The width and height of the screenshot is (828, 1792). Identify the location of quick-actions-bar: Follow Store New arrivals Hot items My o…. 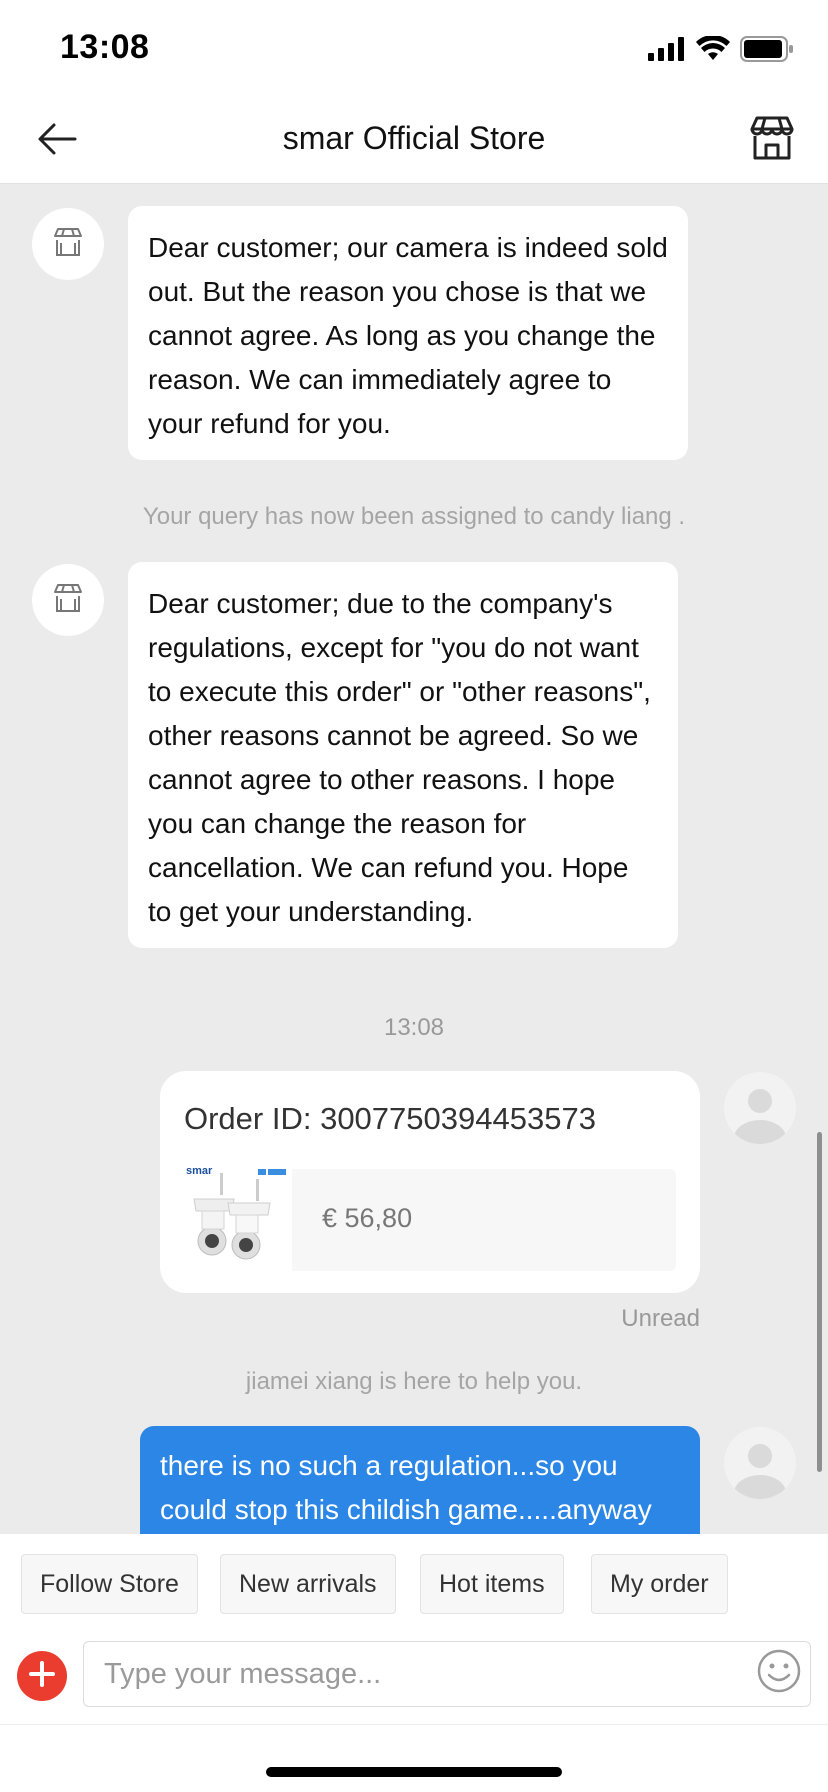
(414, 1579).